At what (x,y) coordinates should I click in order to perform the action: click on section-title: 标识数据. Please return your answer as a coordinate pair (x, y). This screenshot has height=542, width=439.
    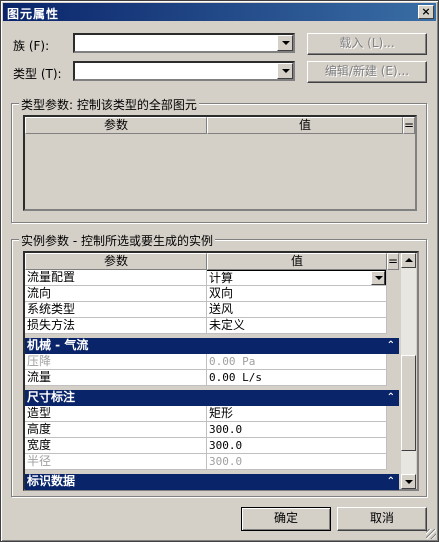
    Looking at the image, I should click on (51, 481).